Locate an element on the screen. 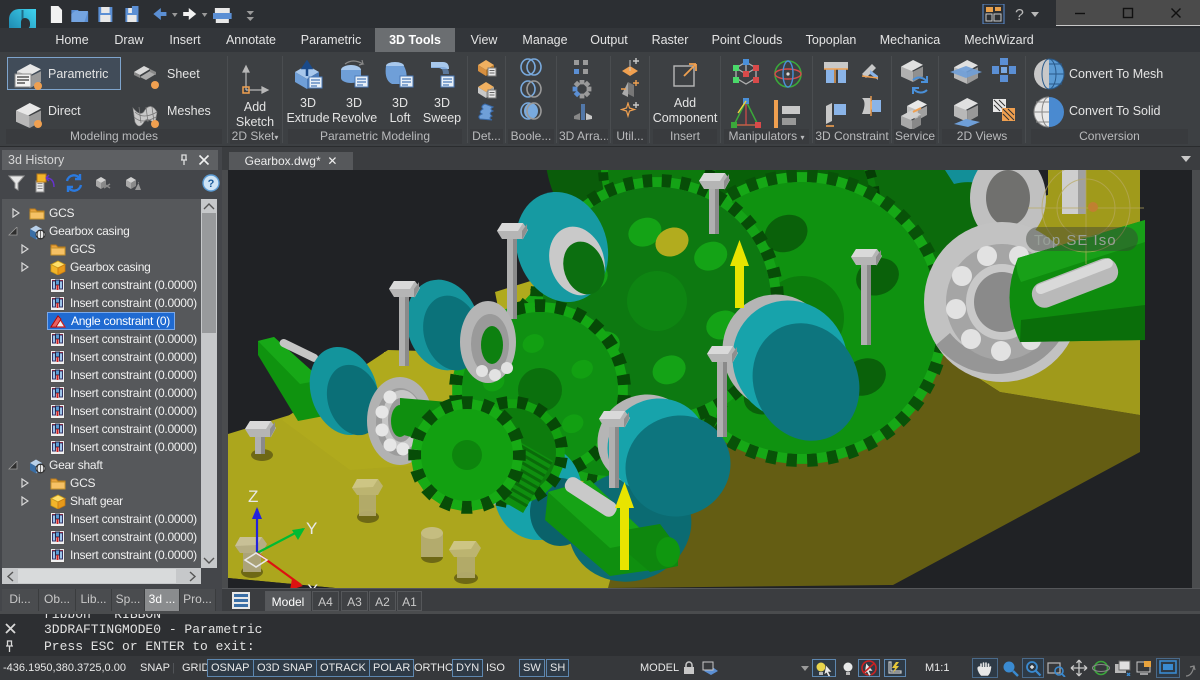 This screenshot has width=1200, height=680. svg-text: Y is located at coordinates (311, 528).